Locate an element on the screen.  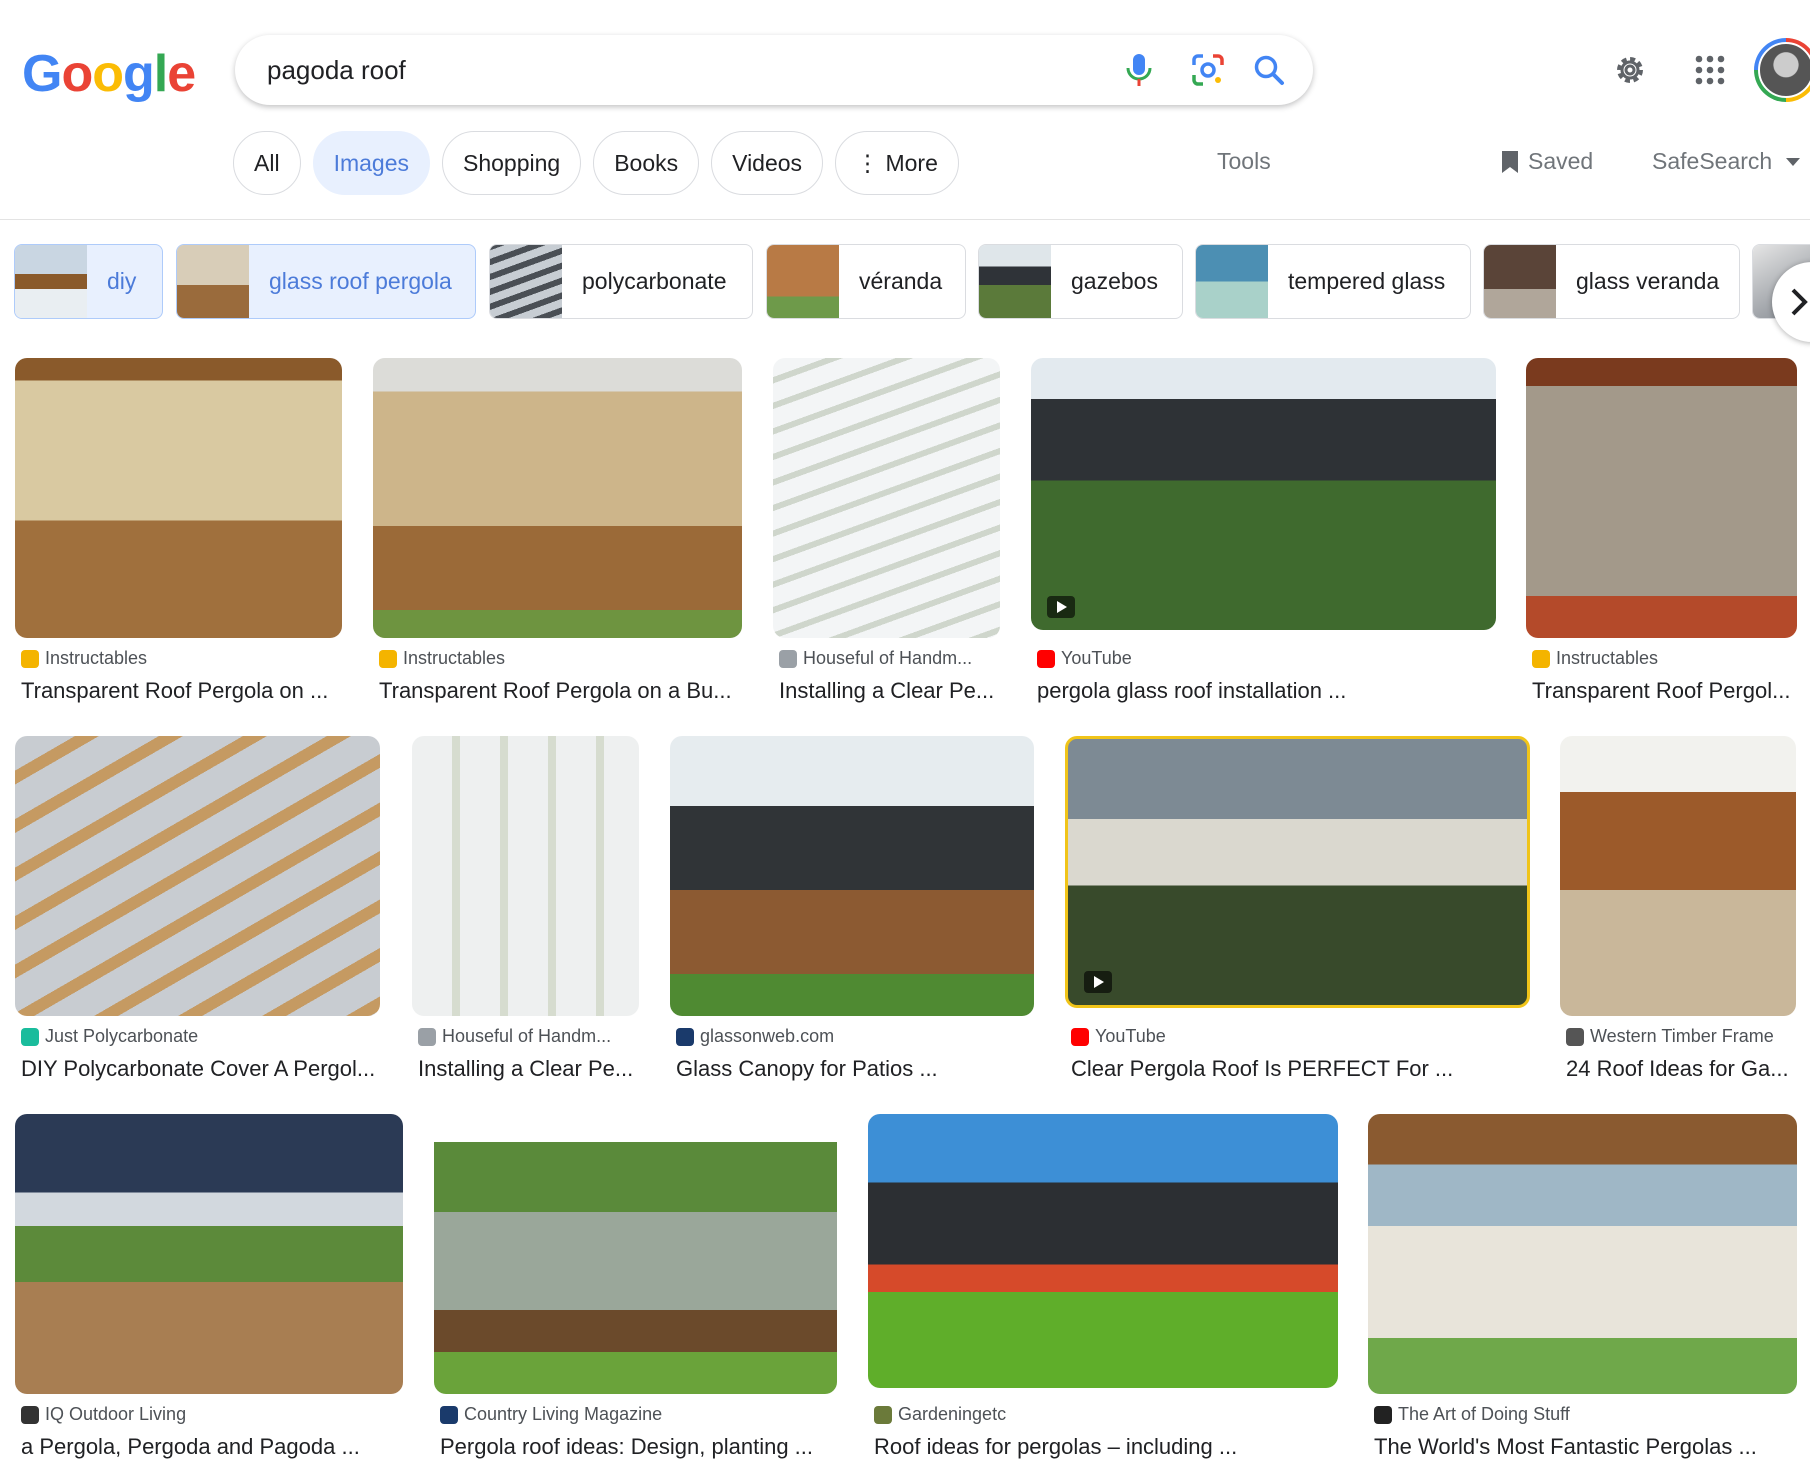
chip-label: gazebos is located at coordinates (1114, 281).